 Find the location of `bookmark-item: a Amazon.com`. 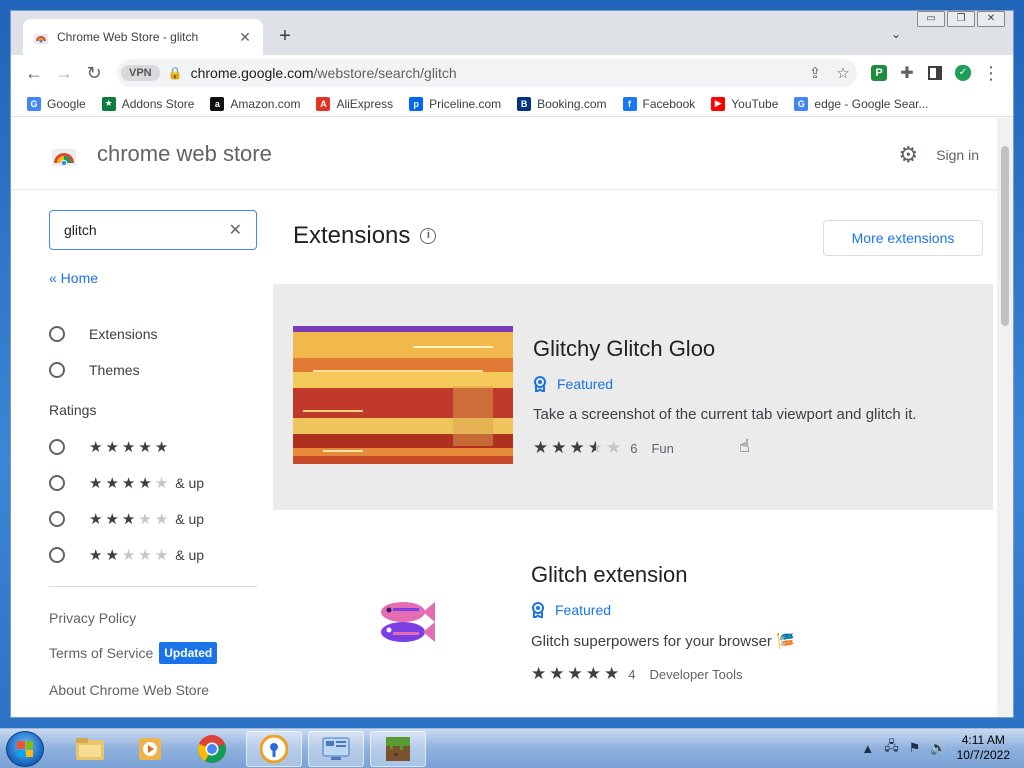

bookmark-item: a Amazon.com is located at coordinates (255, 103).